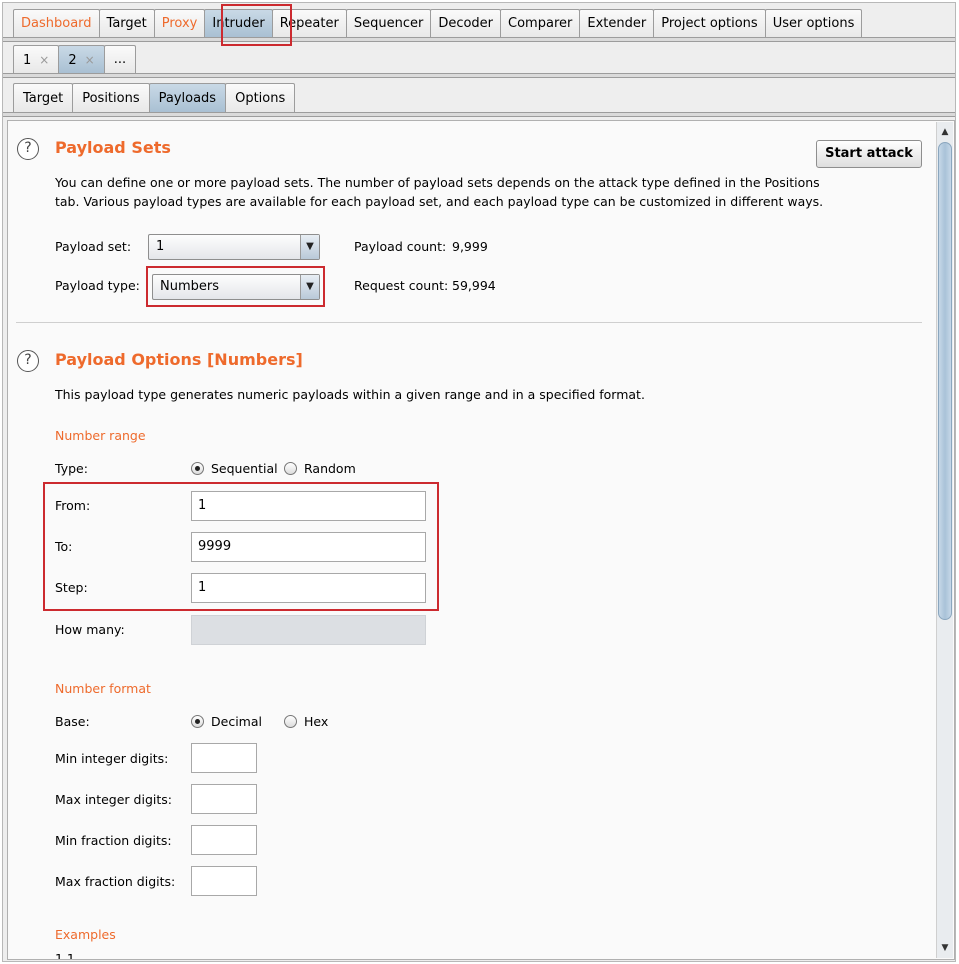  I want to click on scrollbar-thumb, so click(945, 381).